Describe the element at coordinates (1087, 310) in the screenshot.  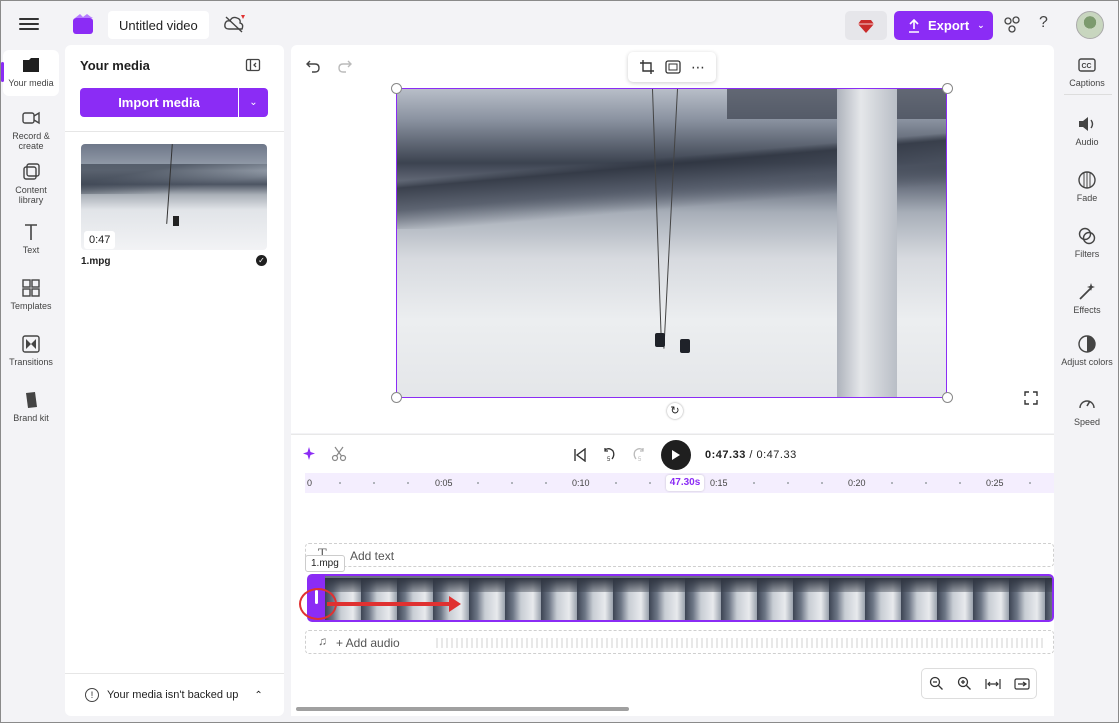
I see `effects-label: Effects` at that location.